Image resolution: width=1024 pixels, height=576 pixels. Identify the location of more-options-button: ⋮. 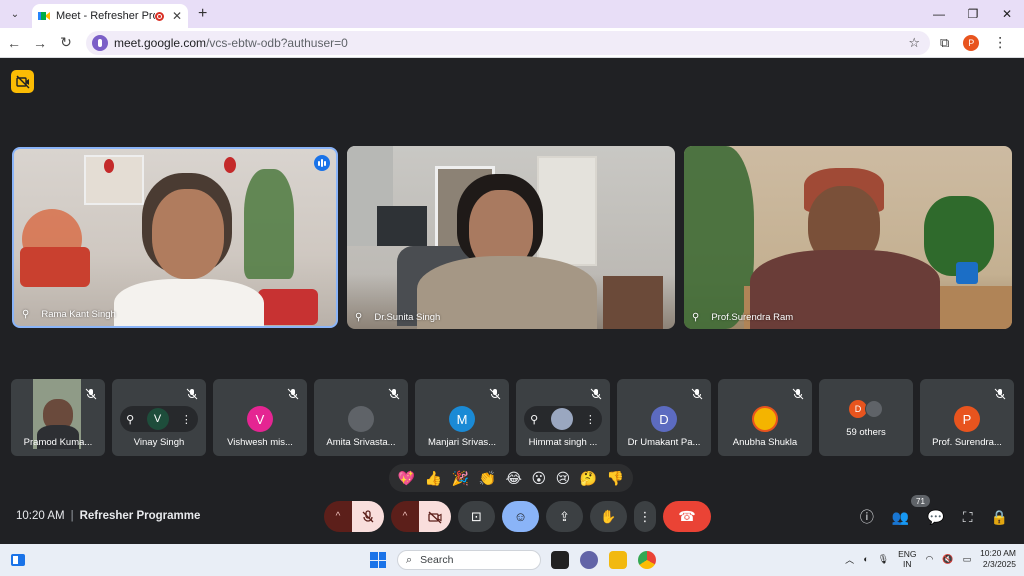
(645, 516).